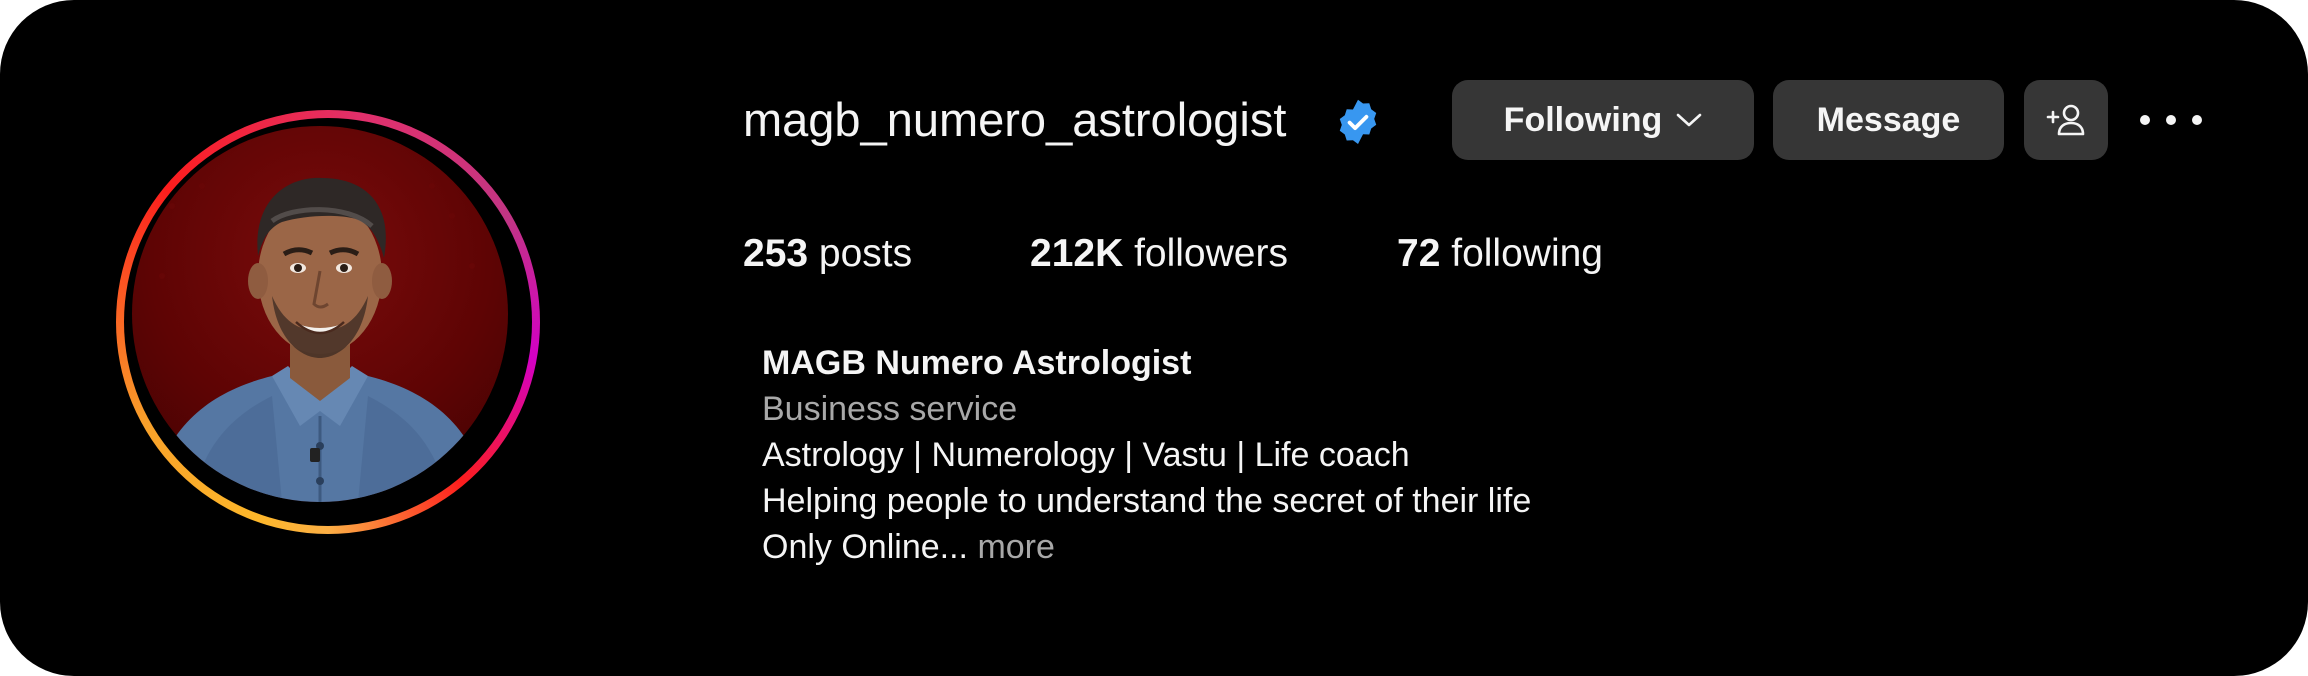  I want to click on following-number: 72, so click(1419, 253).